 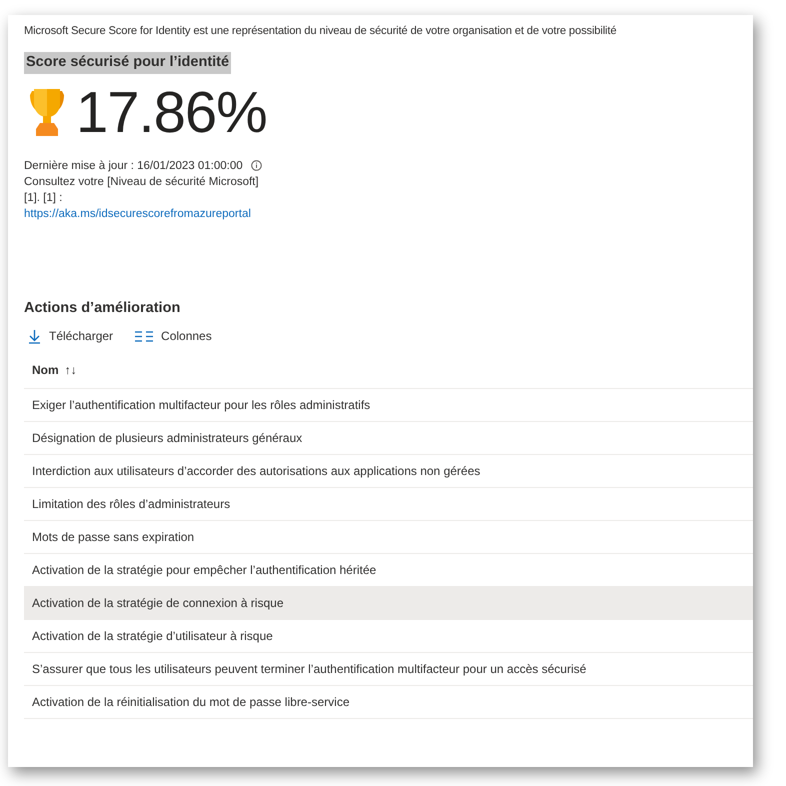 What do you see at coordinates (388, 603) in the screenshot?
I see `table-row: Activation de la stratégie de connexion à risque` at bounding box center [388, 603].